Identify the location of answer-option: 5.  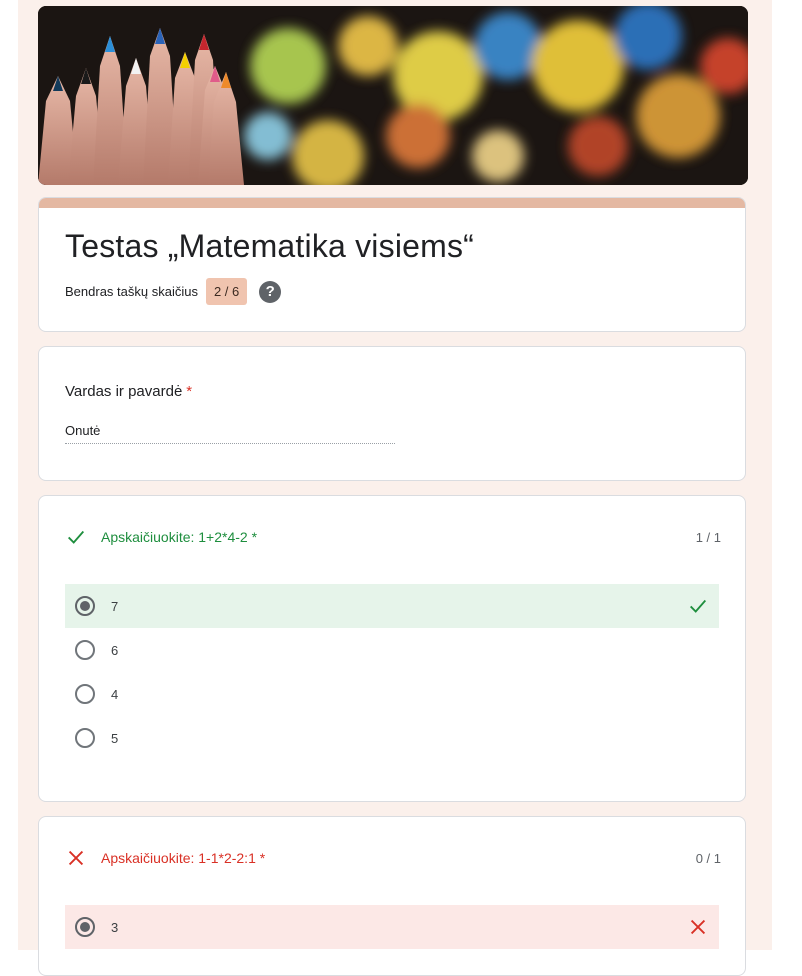
(392, 738).